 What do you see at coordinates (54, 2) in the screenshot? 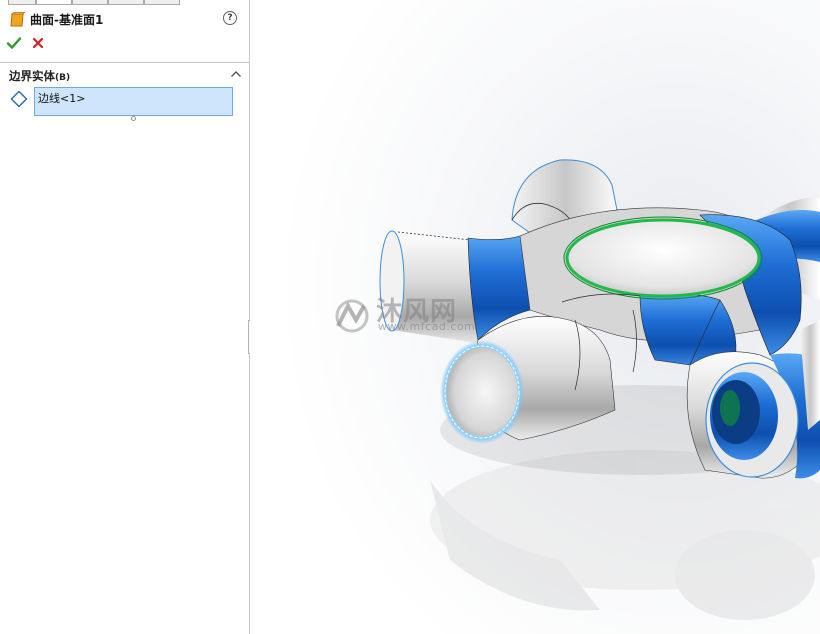
I see `tab-property-manager` at bounding box center [54, 2].